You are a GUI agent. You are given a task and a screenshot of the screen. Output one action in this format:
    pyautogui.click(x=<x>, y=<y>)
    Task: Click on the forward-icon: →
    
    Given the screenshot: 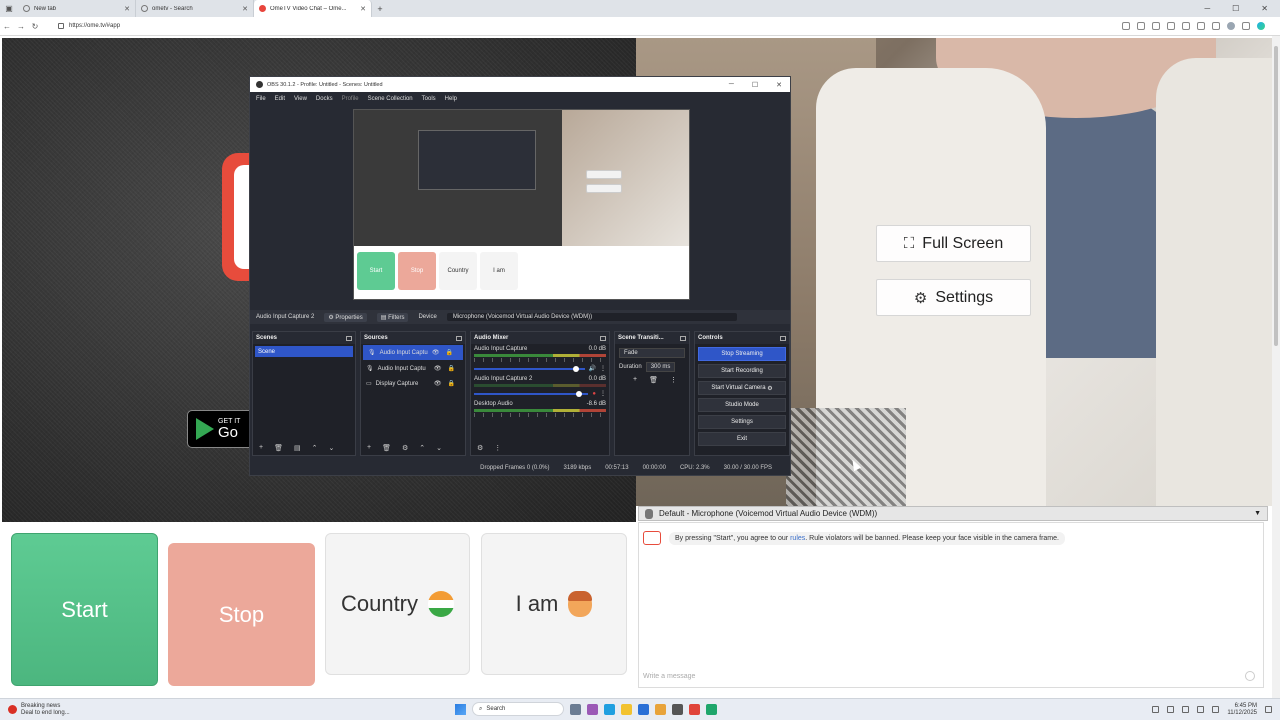 What is the action you would take?
    pyautogui.click(x=21, y=26)
    